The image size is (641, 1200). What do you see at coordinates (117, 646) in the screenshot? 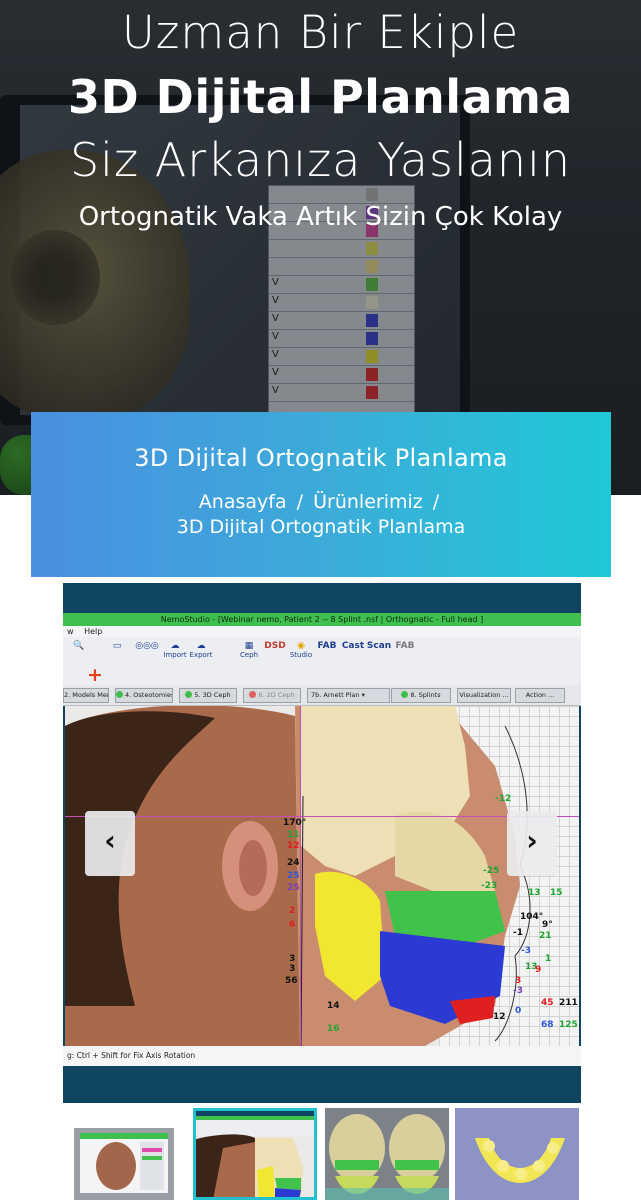
I see `view-point-icon: ▭` at bounding box center [117, 646].